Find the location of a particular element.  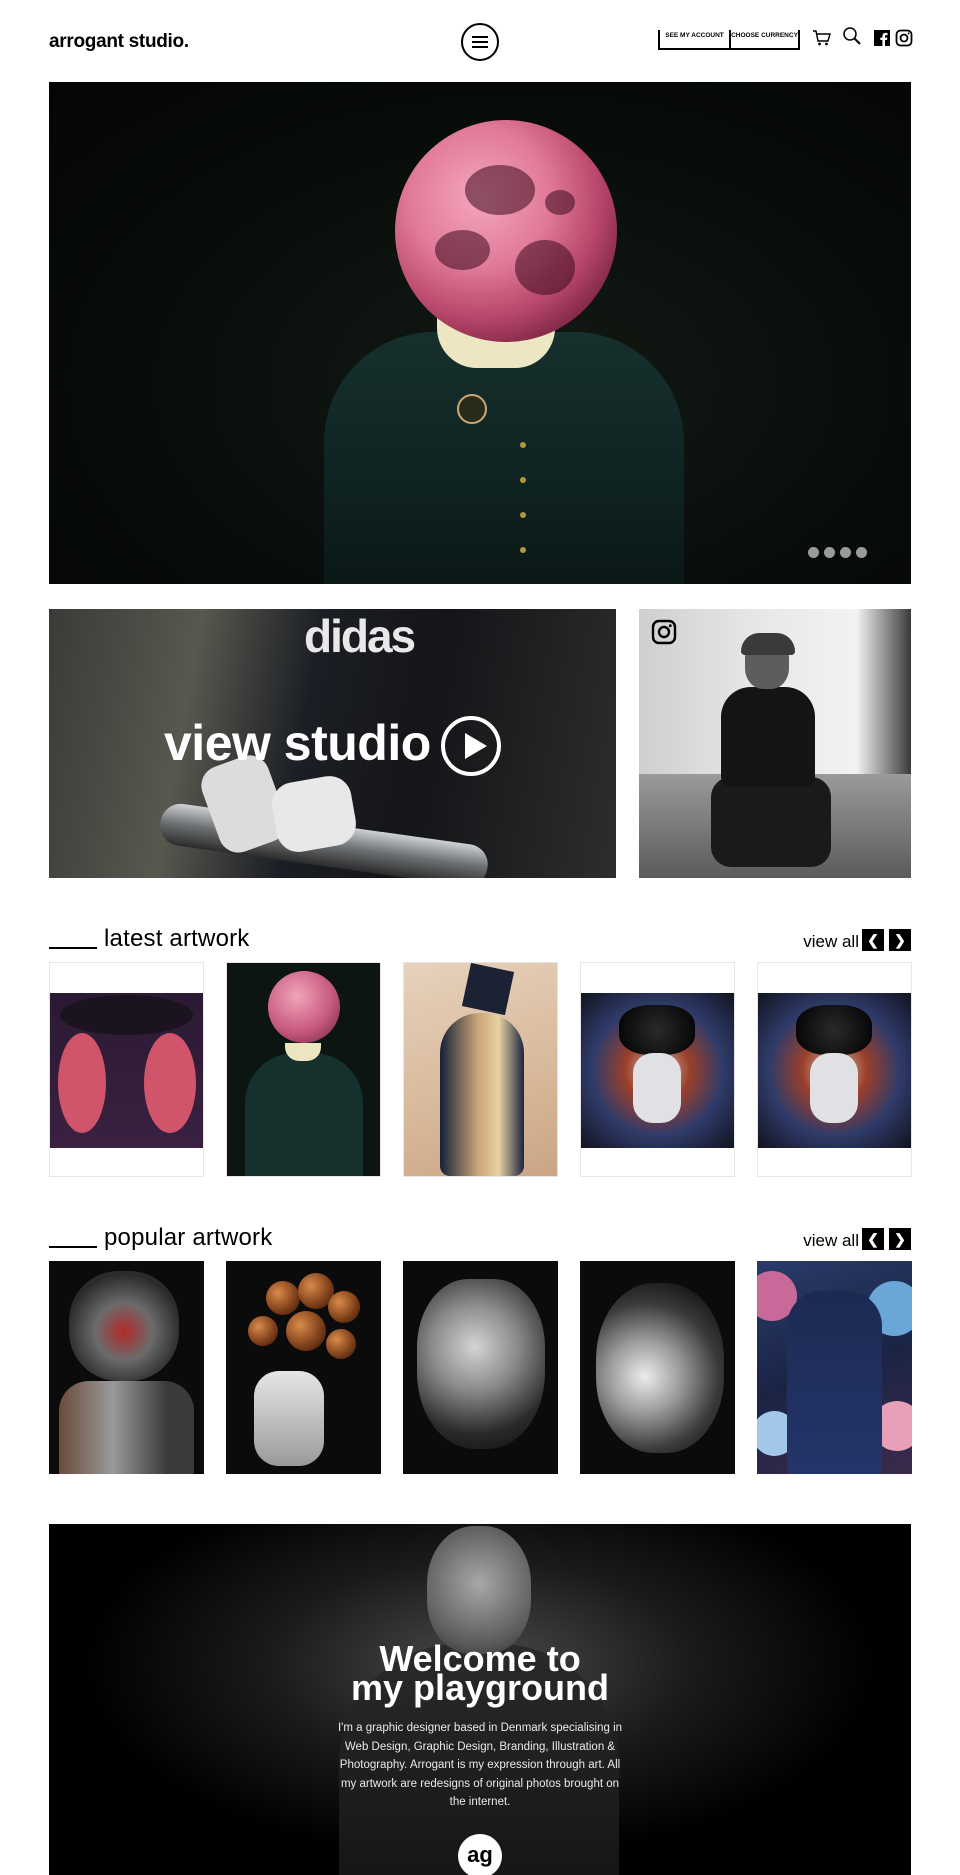

play-icon is located at coordinates (471, 746).